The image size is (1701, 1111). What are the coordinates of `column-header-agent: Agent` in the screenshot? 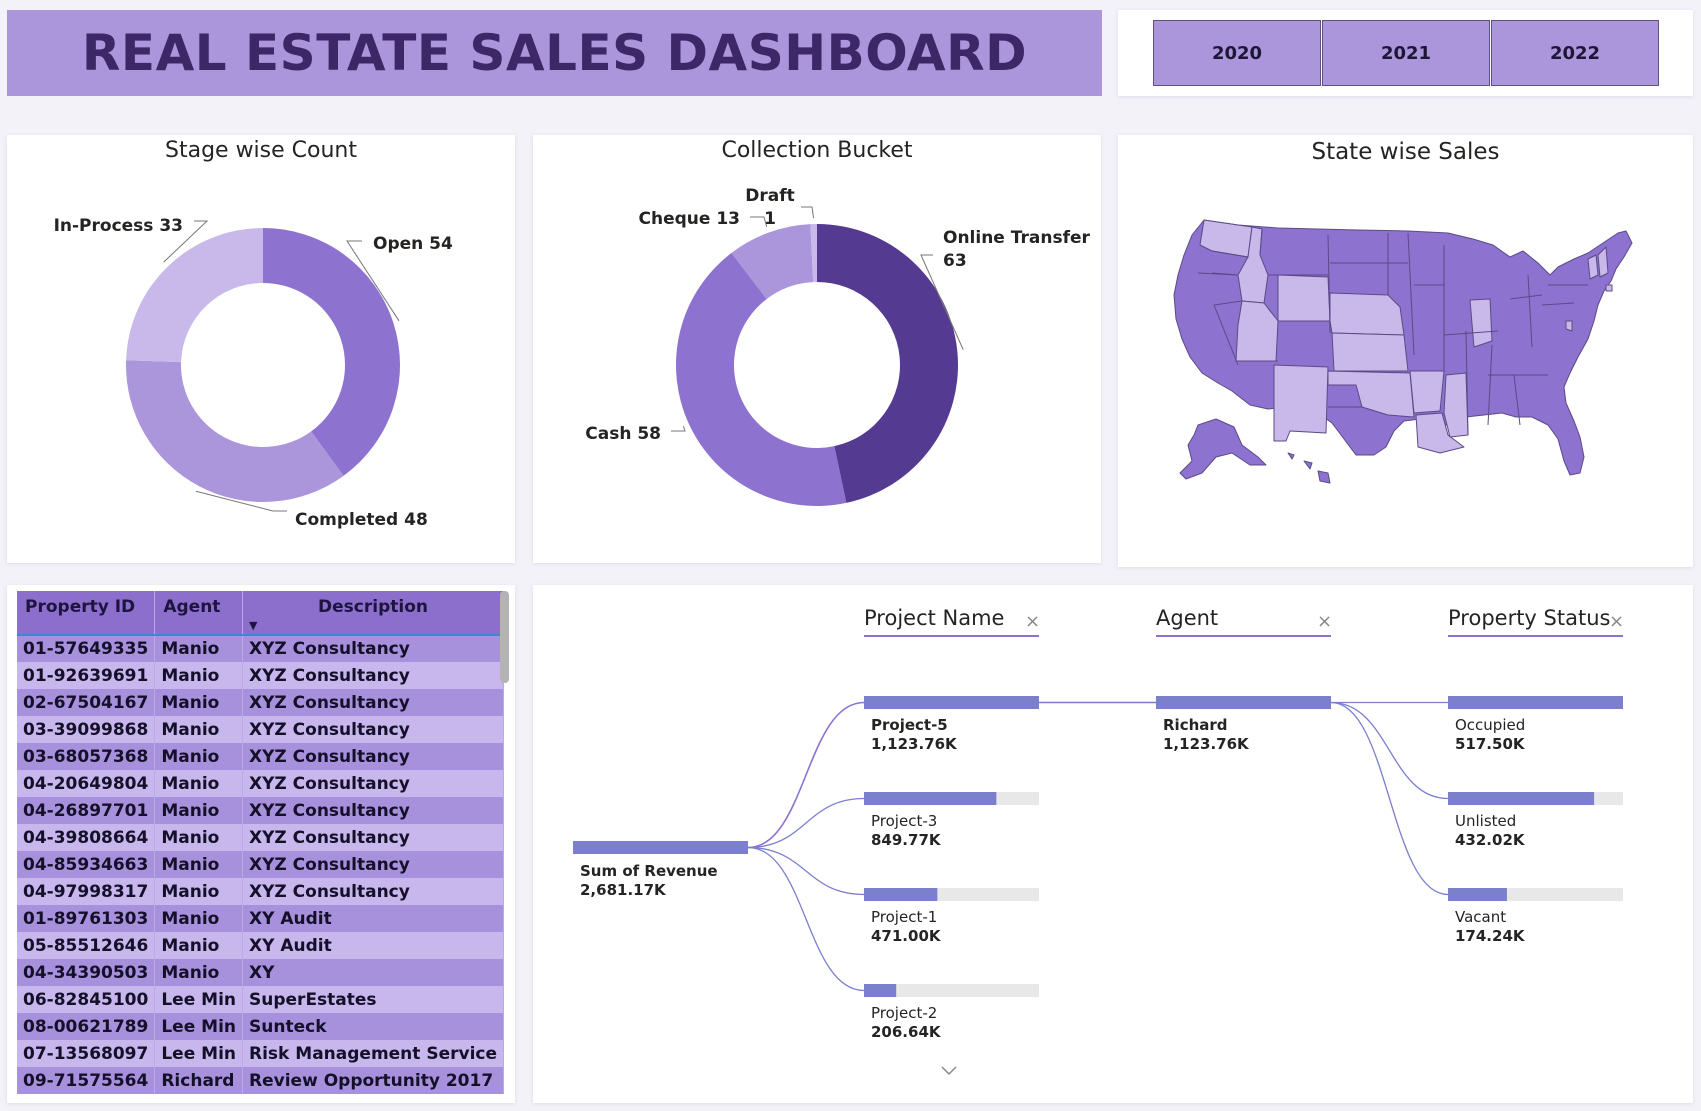 It's located at (199, 613).